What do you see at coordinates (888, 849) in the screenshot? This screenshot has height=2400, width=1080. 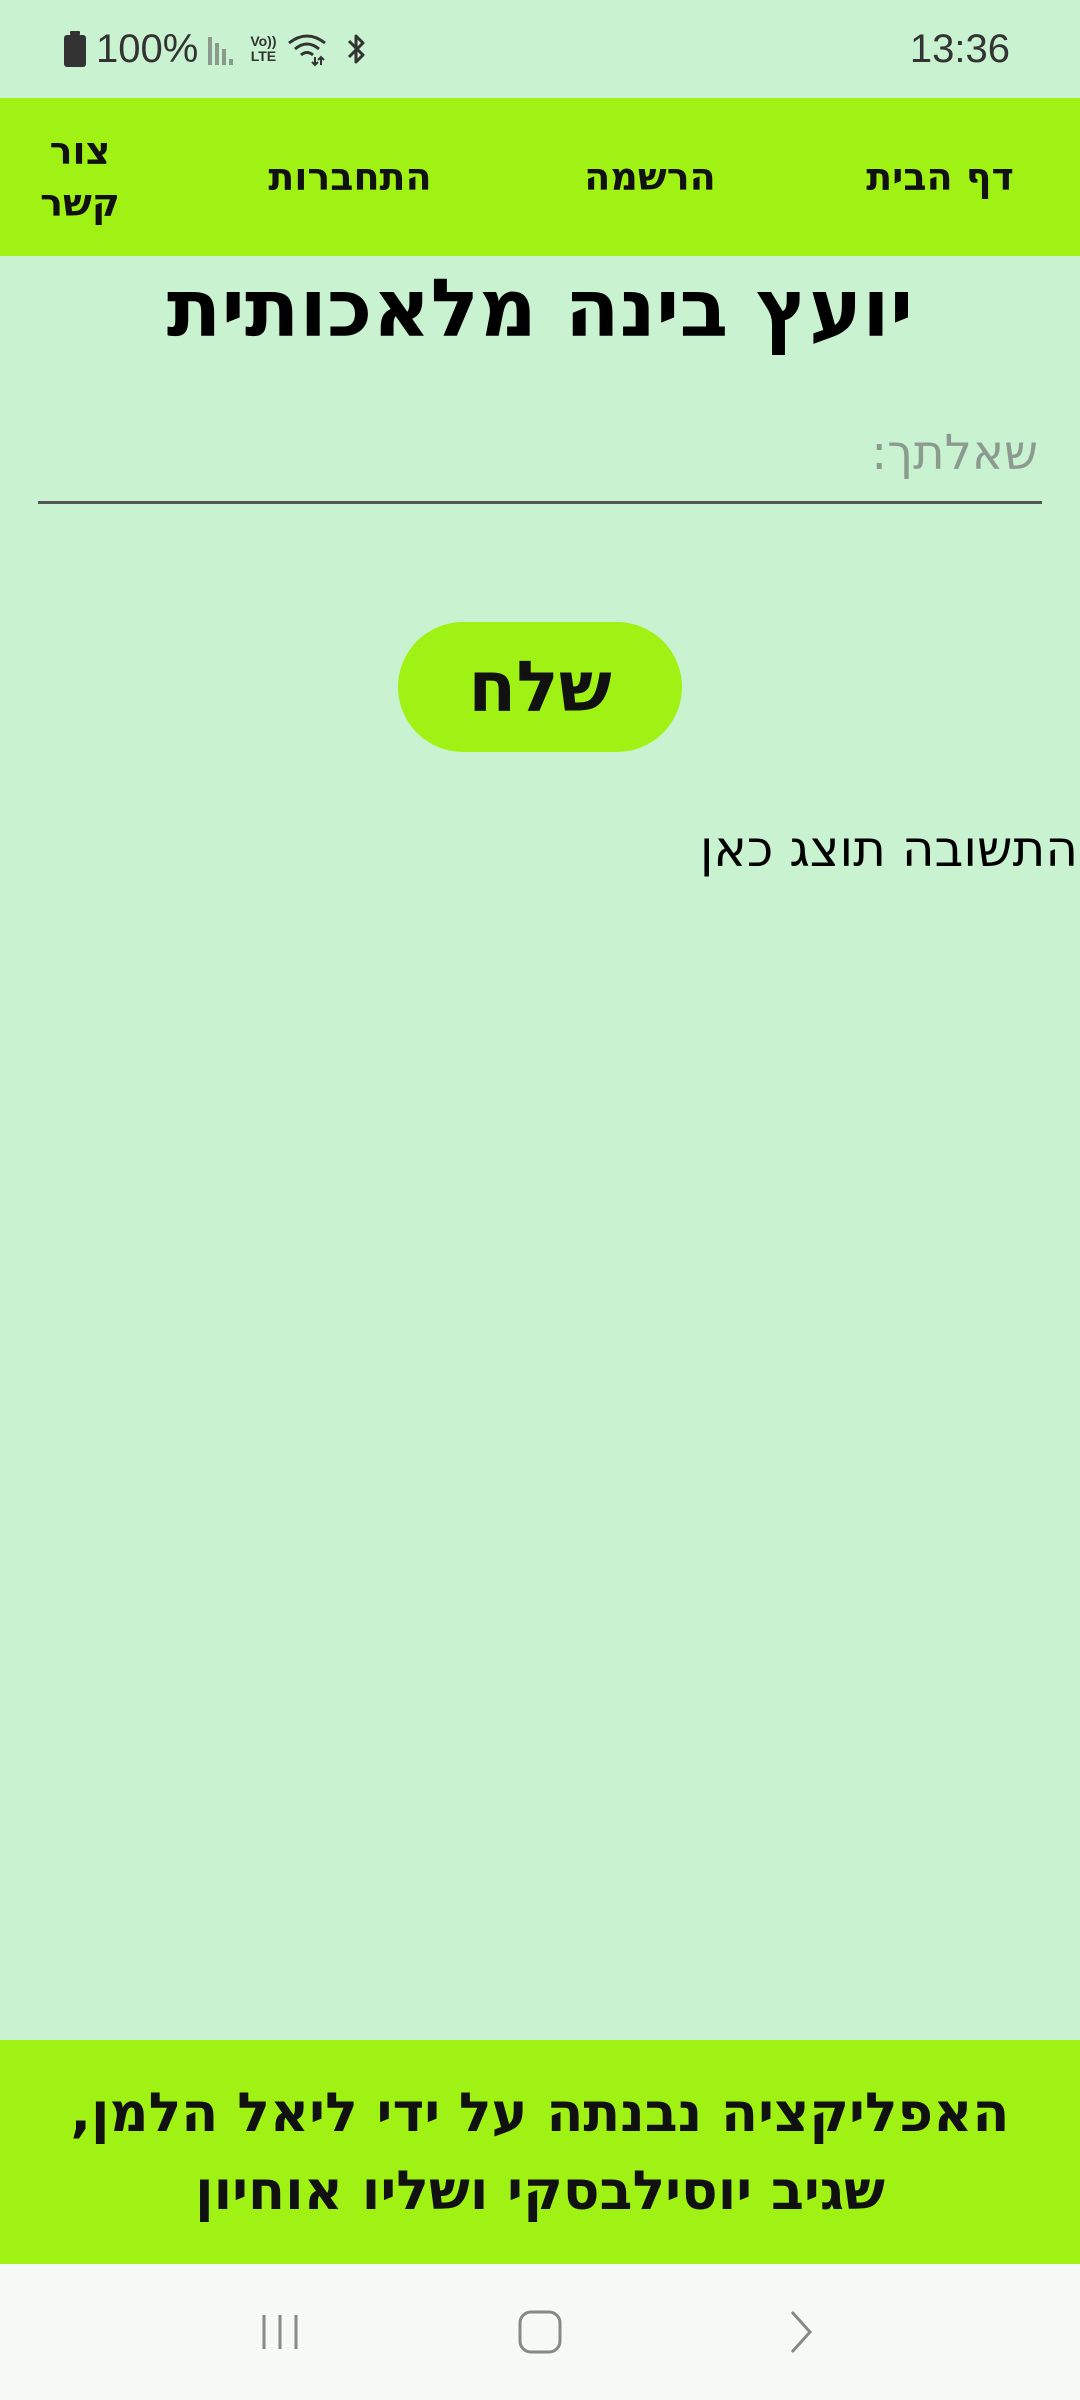 I see `answer-text: התשובה תוצג כאן` at bounding box center [888, 849].